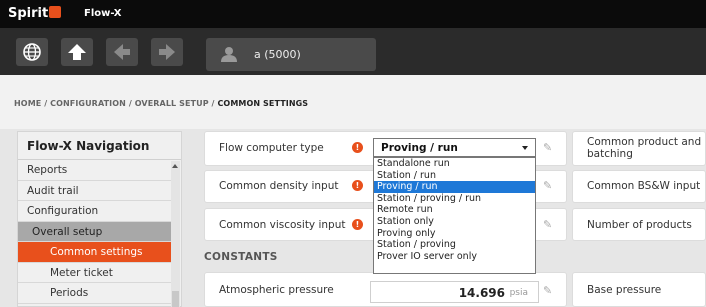  I want to click on nav-title: Flow-X Navigation, so click(99, 146).